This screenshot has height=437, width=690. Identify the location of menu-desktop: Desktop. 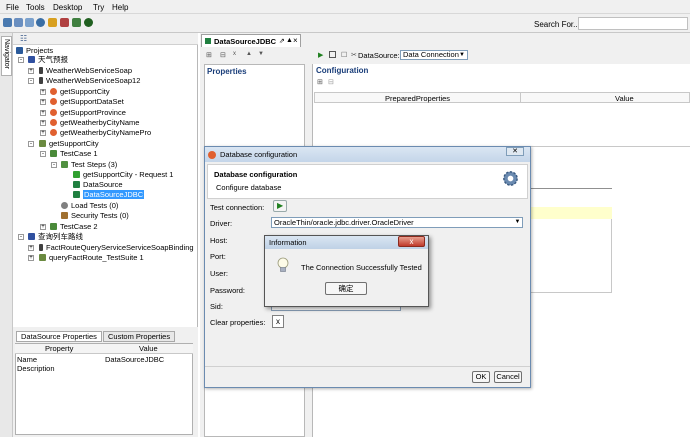
(67, 7).